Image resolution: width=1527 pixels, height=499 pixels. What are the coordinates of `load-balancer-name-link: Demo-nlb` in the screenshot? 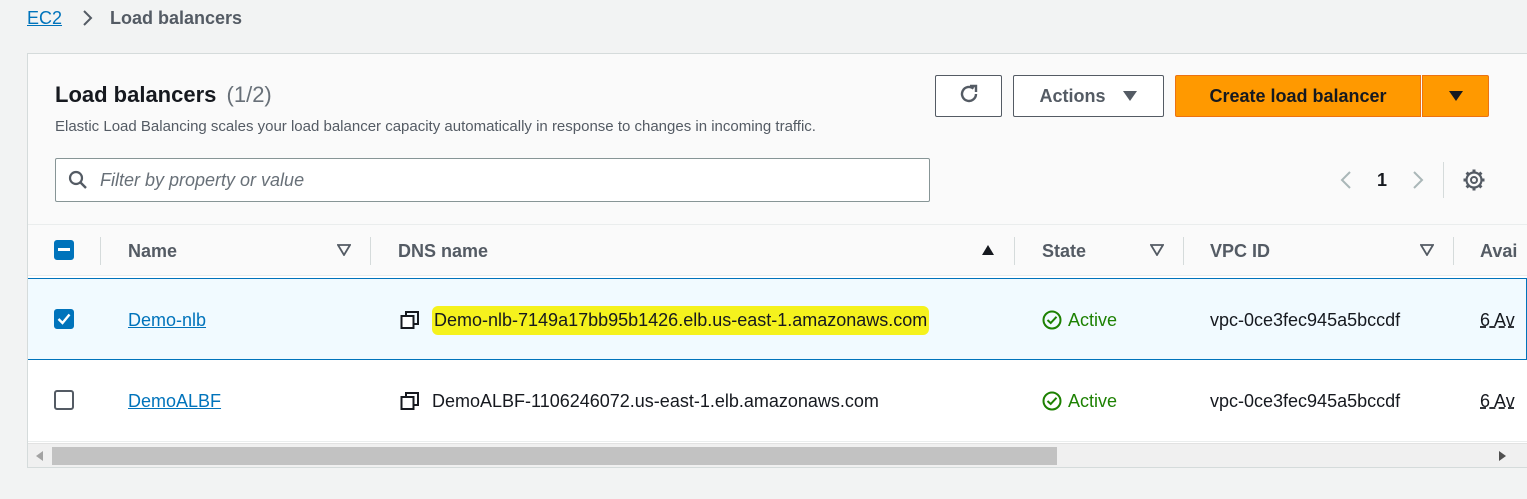 It's located at (167, 320).